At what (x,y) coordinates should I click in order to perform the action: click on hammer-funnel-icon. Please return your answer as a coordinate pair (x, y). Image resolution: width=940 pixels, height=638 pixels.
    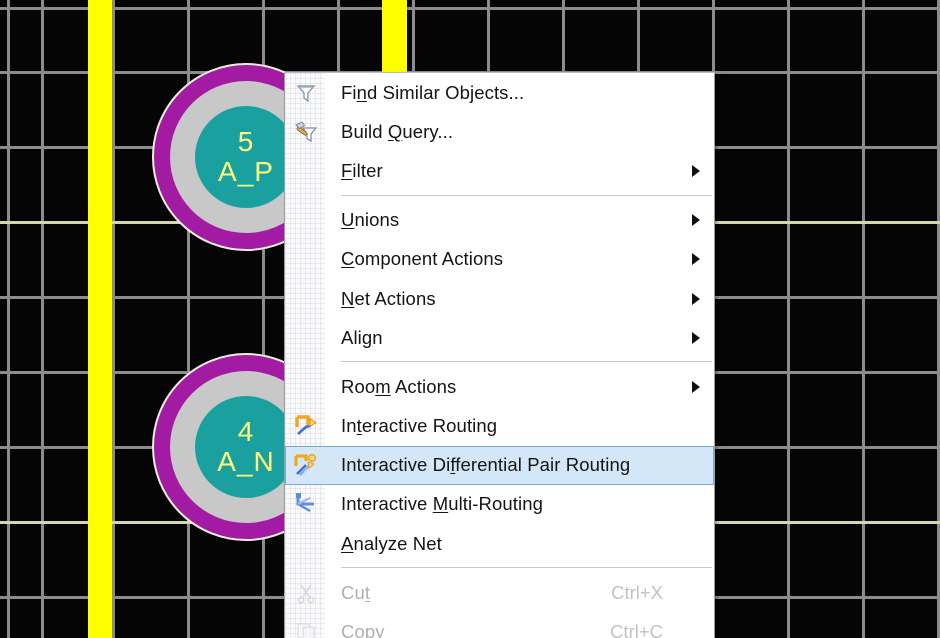
    Looking at the image, I should click on (306, 131).